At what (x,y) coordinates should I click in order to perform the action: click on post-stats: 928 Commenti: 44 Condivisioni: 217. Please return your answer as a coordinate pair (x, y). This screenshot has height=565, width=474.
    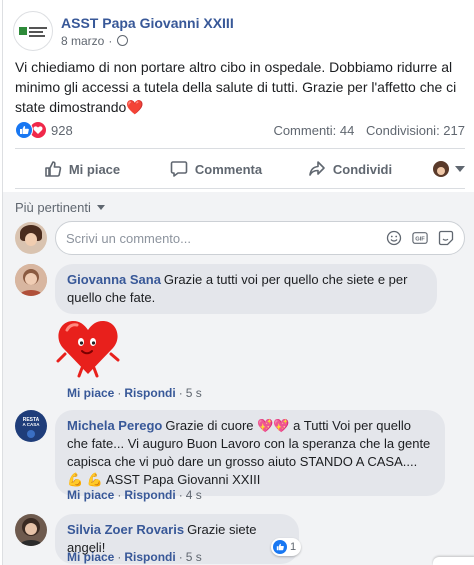
    Looking at the image, I should click on (240, 130).